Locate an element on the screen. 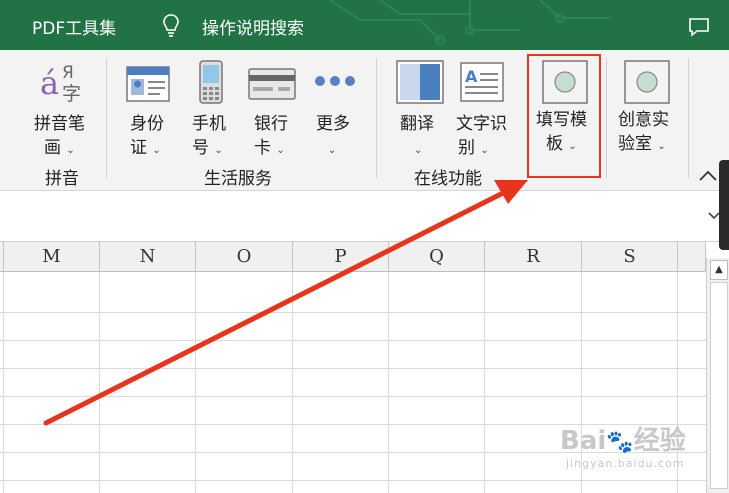 This screenshot has height=493, width=729. column-header-r: R is located at coordinates (533, 257).